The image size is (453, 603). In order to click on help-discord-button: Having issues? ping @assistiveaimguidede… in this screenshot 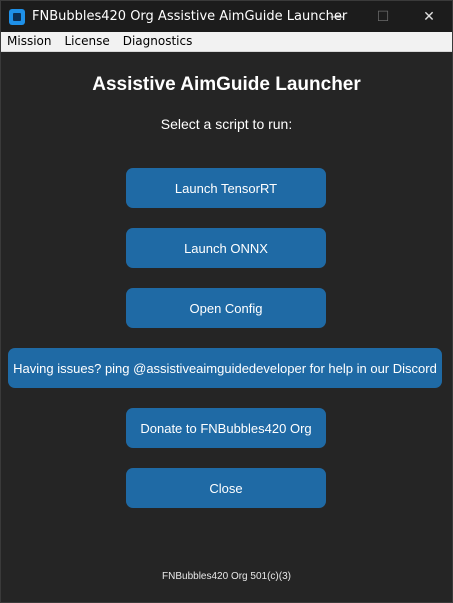, I will do `click(225, 368)`.